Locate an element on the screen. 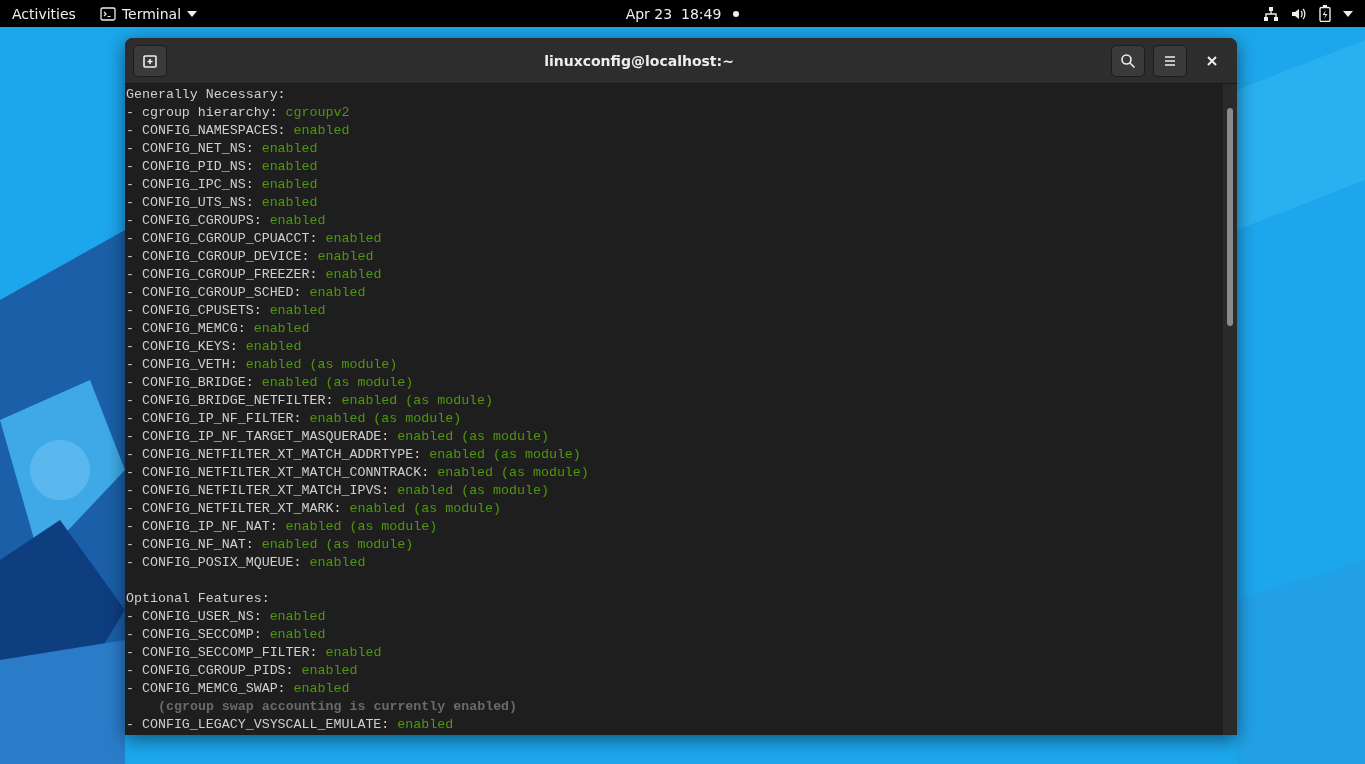 The height and width of the screenshot is (764, 1365). config-name: - CONFIG_IP_NF_TARGET_MASQUERADE: is located at coordinates (258, 437).